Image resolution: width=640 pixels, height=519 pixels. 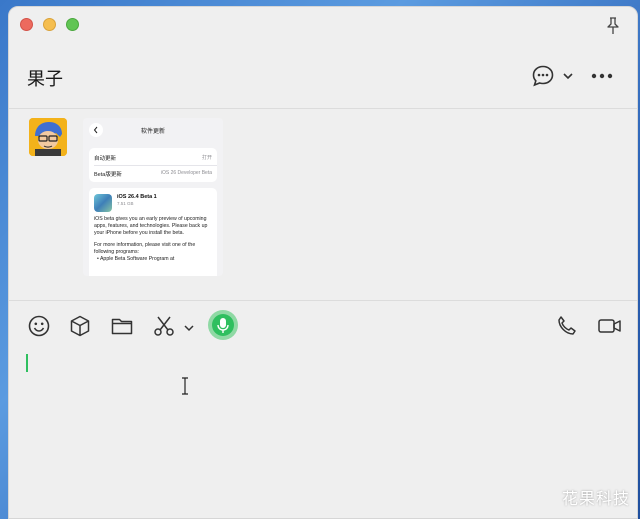 I want to click on title-bar, so click(x=323, y=27).